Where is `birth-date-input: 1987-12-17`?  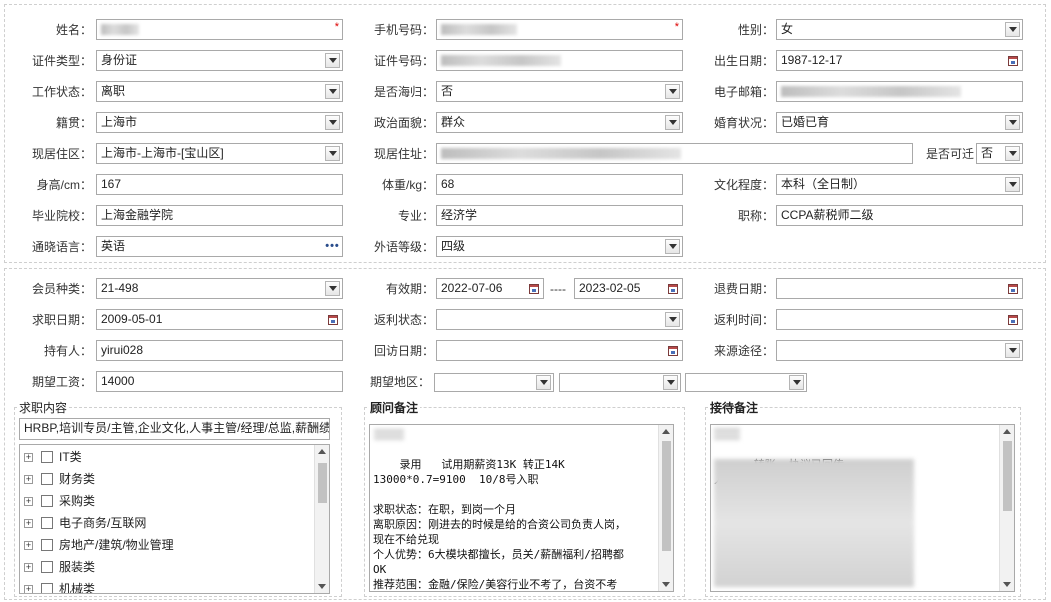
birth-date-input: 1987-12-17 is located at coordinates (899, 60).